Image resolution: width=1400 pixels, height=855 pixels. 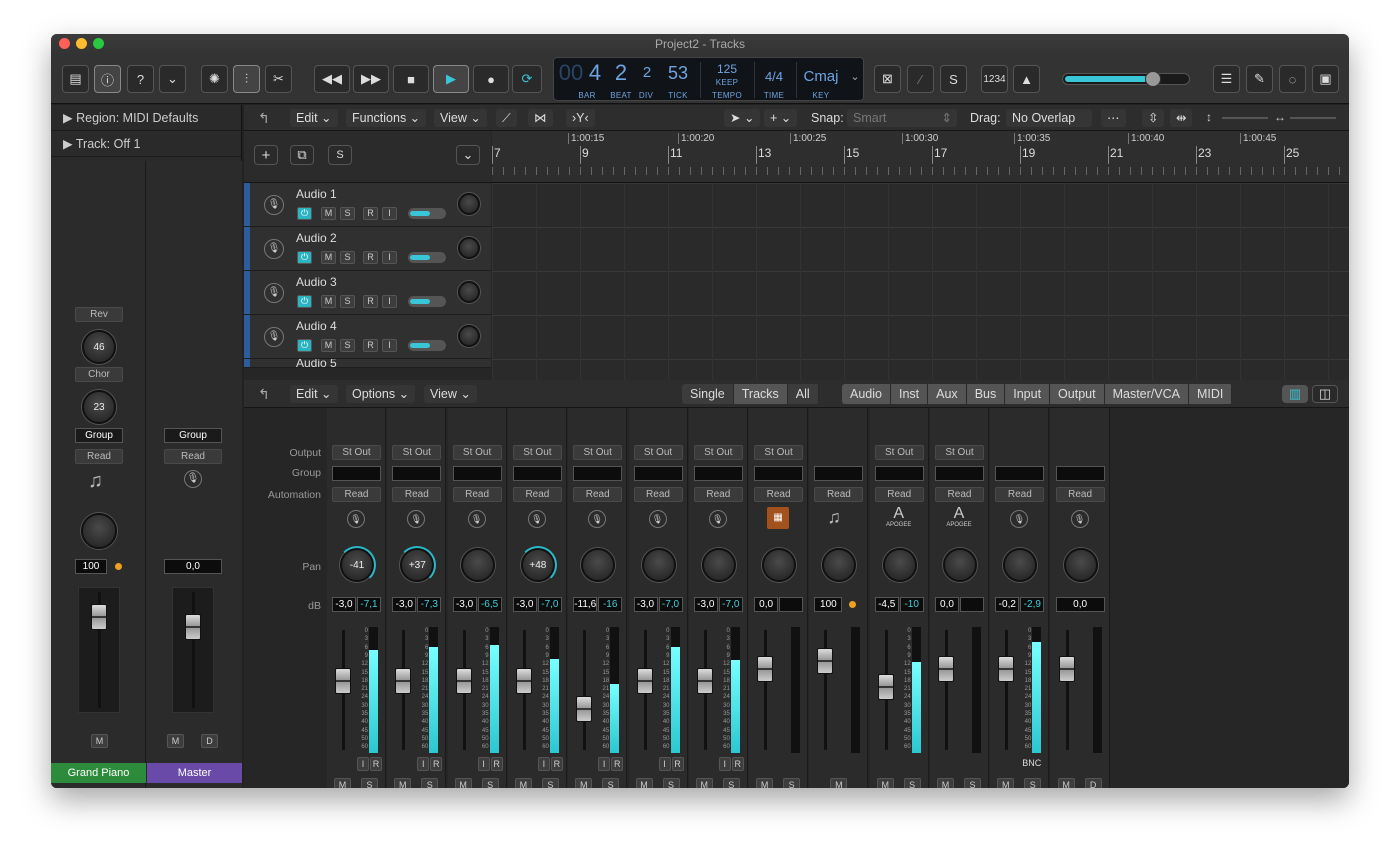 What do you see at coordinates (246, 79) in the screenshot?
I see `mixer-button: ⫶` at bounding box center [246, 79].